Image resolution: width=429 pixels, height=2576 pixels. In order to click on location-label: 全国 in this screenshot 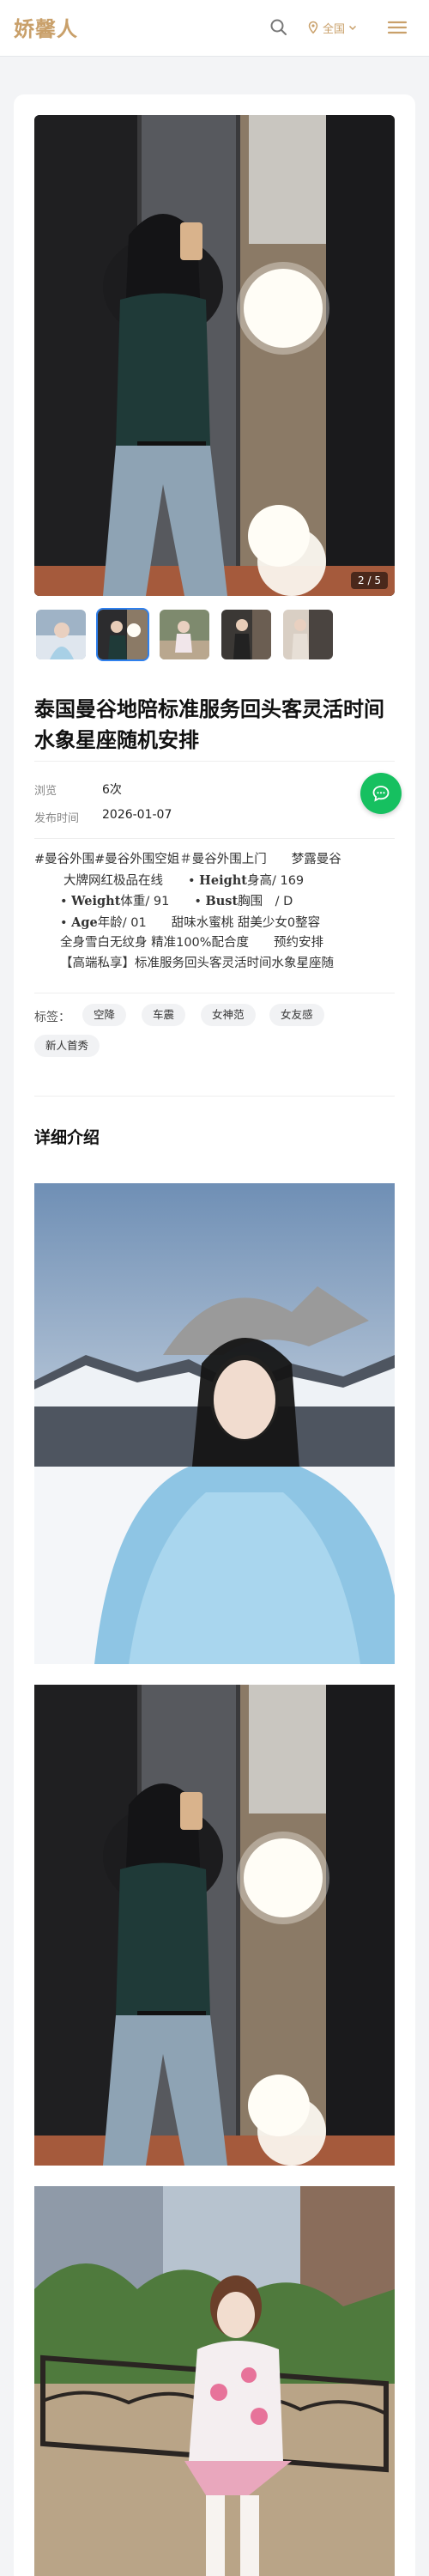, I will do `click(334, 29)`.